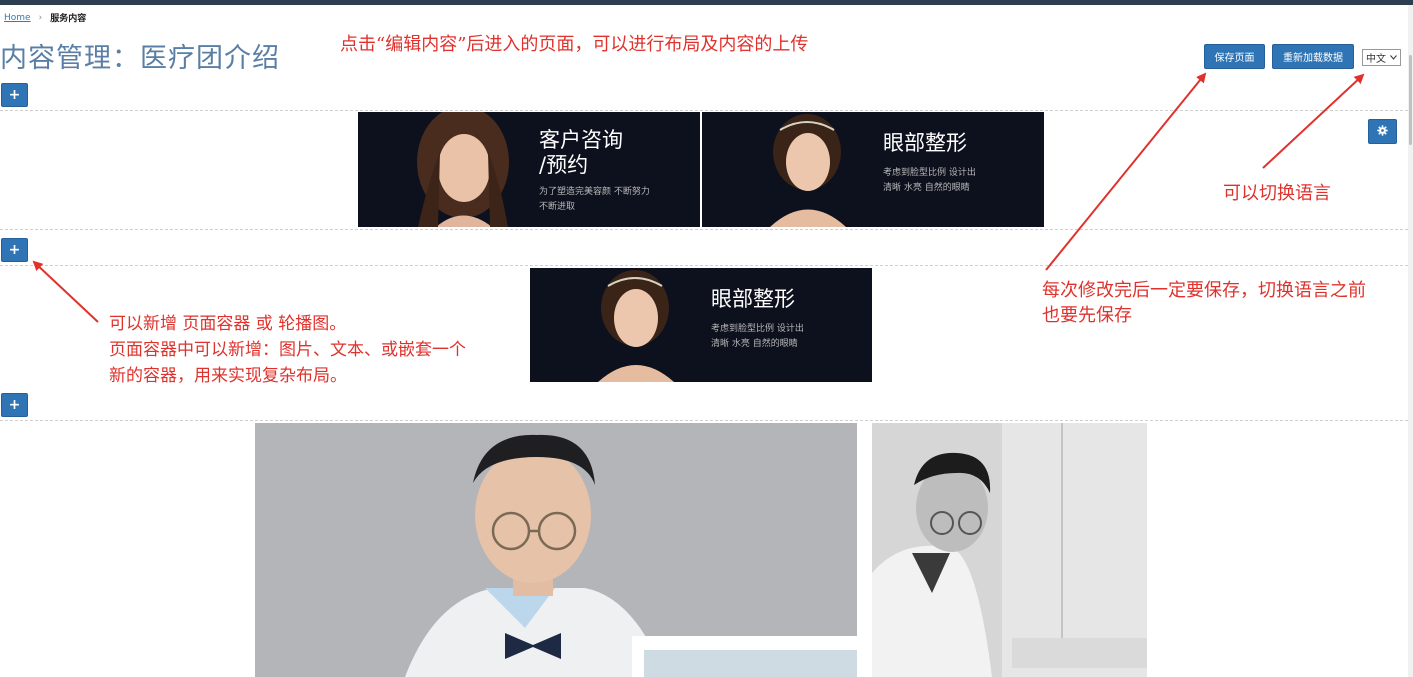  I want to click on annotation-add-line3: 新的容器，用来实现复杂布局。, so click(228, 376).